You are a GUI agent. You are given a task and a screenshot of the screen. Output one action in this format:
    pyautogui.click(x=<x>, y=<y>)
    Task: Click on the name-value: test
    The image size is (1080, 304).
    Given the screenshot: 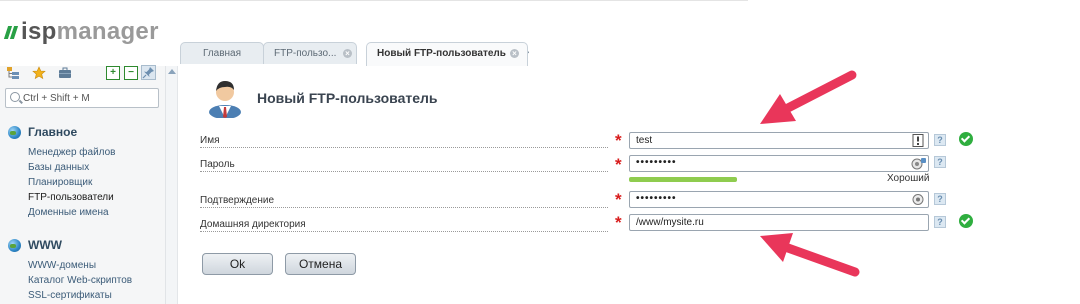 What is the action you would take?
    pyautogui.click(x=644, y=140)
    